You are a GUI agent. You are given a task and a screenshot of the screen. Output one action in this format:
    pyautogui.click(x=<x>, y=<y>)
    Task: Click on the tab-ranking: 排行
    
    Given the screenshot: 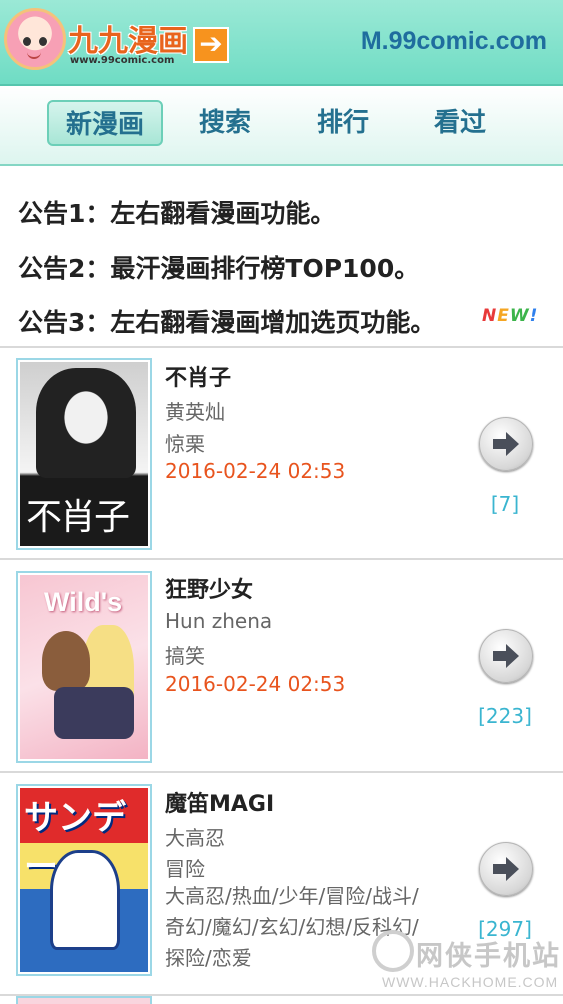 What is the action you would take?
    pyautogui.click(x=343, y=123)
    